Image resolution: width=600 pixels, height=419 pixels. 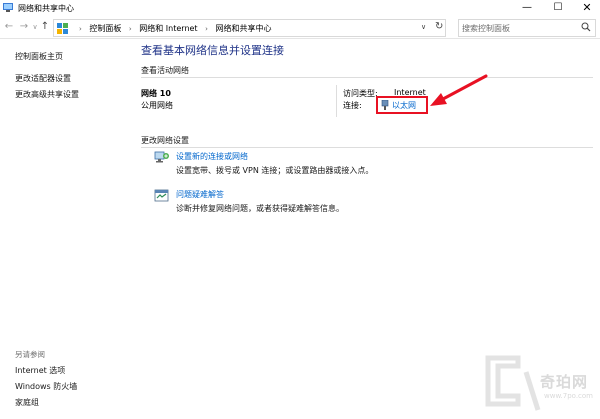 What do you see at coordinates (275, 170) in the screenshot?
I see `setup-new-connection-description: 设置宽带、拨号或 VPN 连接；或设置路由器或接入点。` at bounding box center [275, 170].